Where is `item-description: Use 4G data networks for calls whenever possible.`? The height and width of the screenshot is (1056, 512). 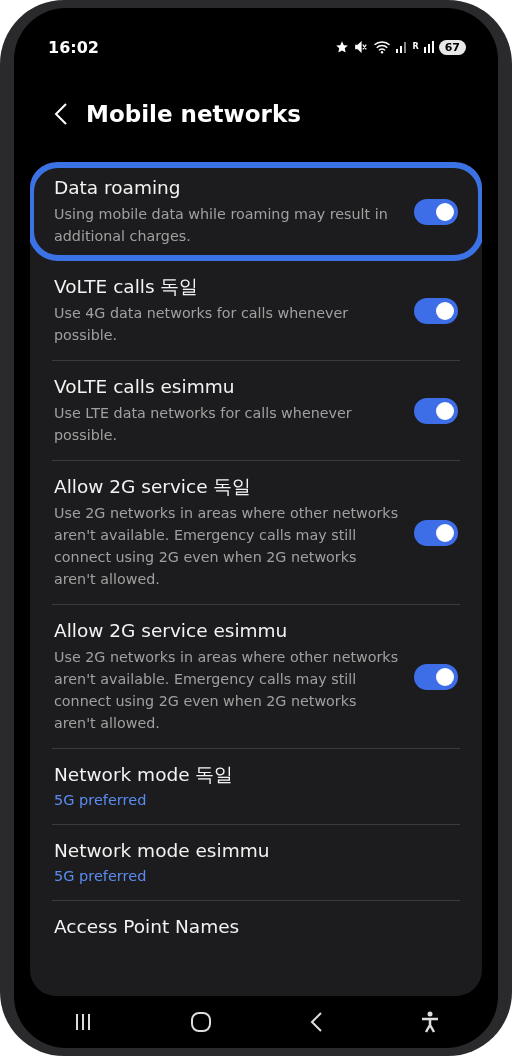 item-description: Use 4G data networks for calls whenever possible. is located at coordinates (202, 324).